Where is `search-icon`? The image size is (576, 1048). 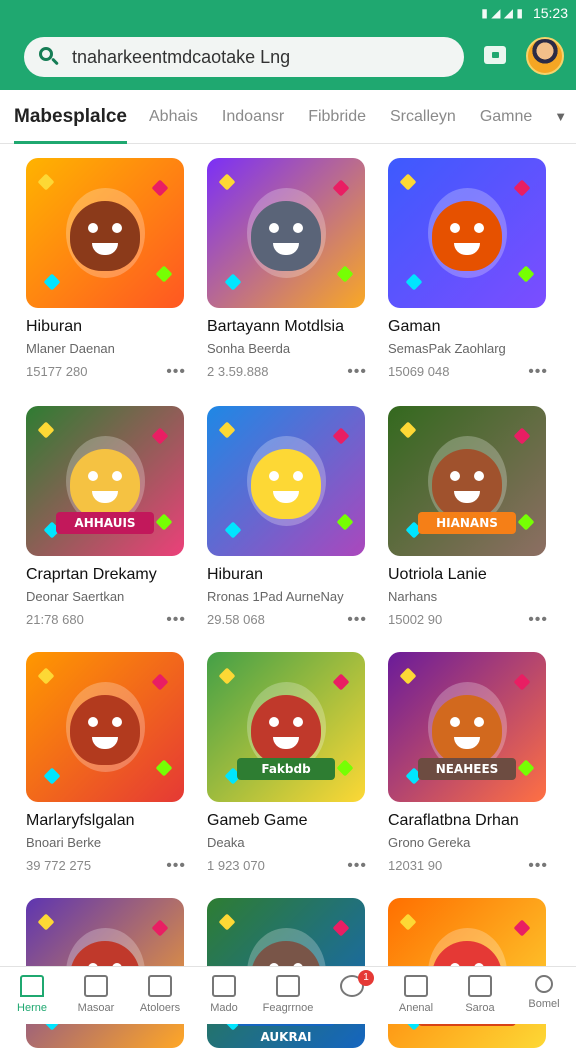
search-icon is located at coordinates (544, 984).